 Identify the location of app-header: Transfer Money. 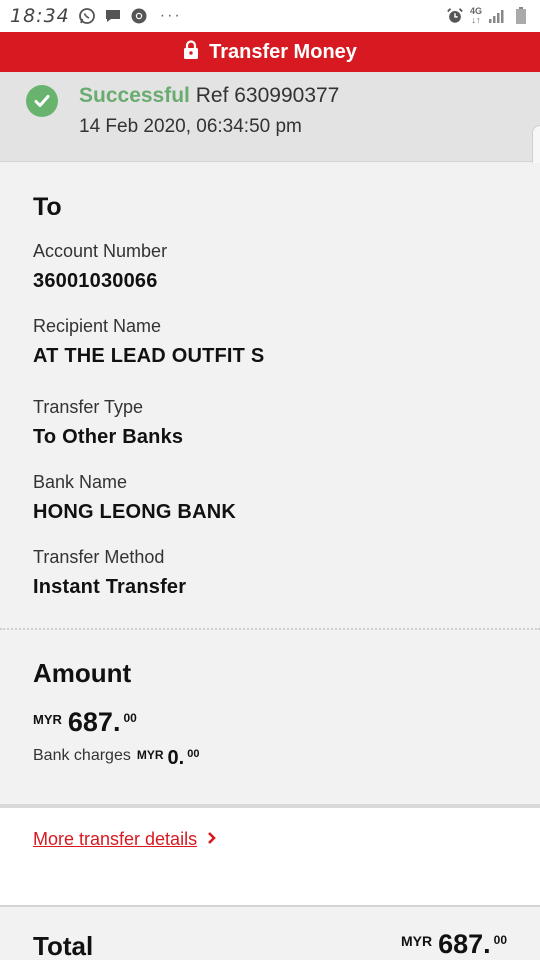
(270, 52).